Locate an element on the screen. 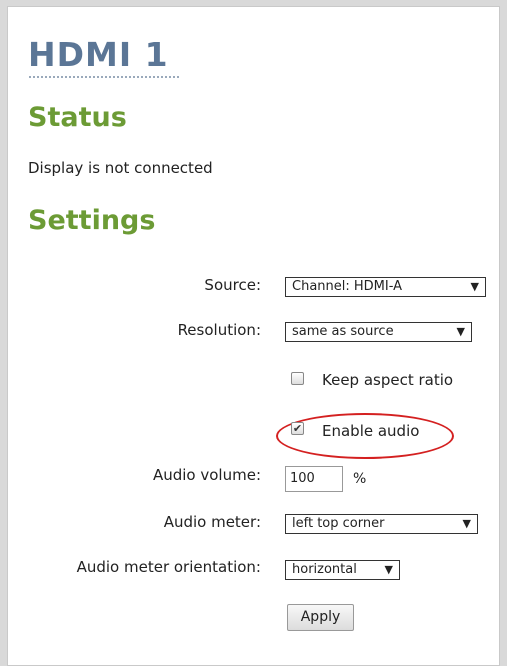 The width and height of the screenshot is (507, 666). settings-heading: Settings is located at coordinates (92, 220).